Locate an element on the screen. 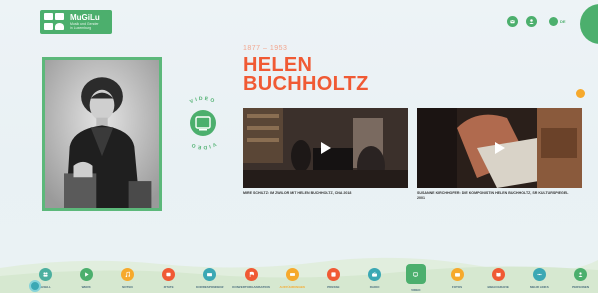 The width and height of the screenshot is (598, 293). nav-item-werk: WERK is located at coordinates (86, 278).